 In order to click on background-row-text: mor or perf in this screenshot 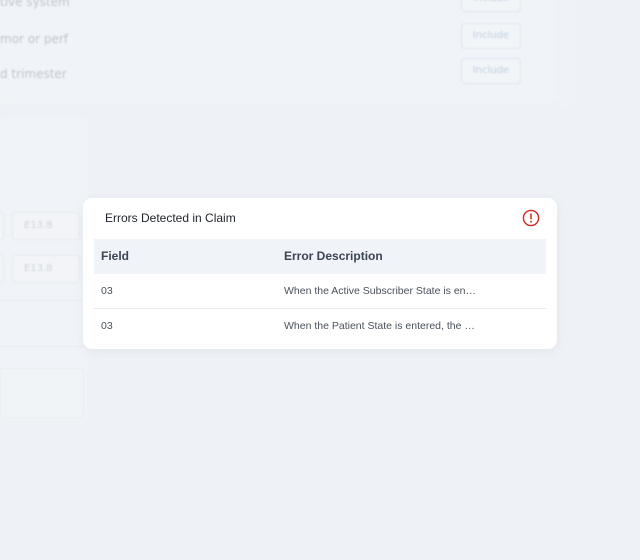, I will do `click(34, 39)`.